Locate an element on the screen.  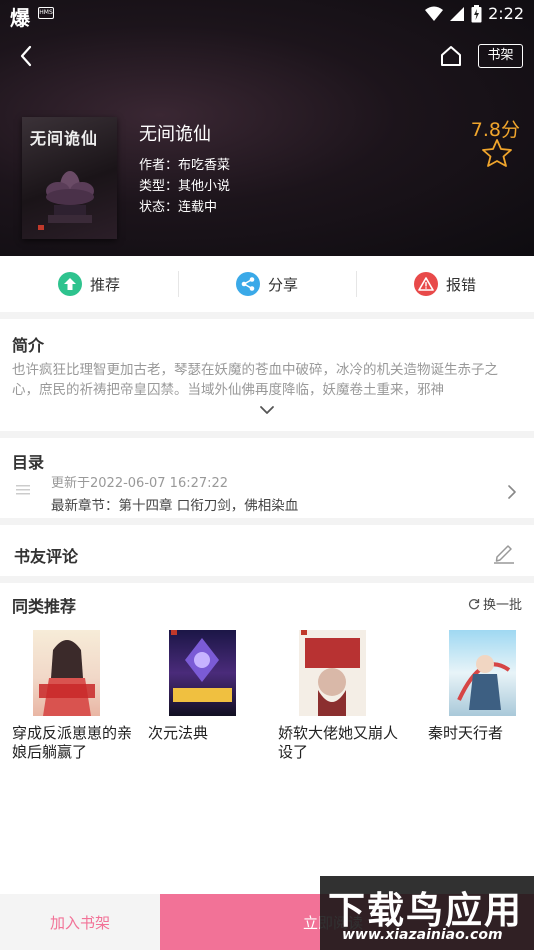
hms-icon: HMS is located at coordinates (46, 13).